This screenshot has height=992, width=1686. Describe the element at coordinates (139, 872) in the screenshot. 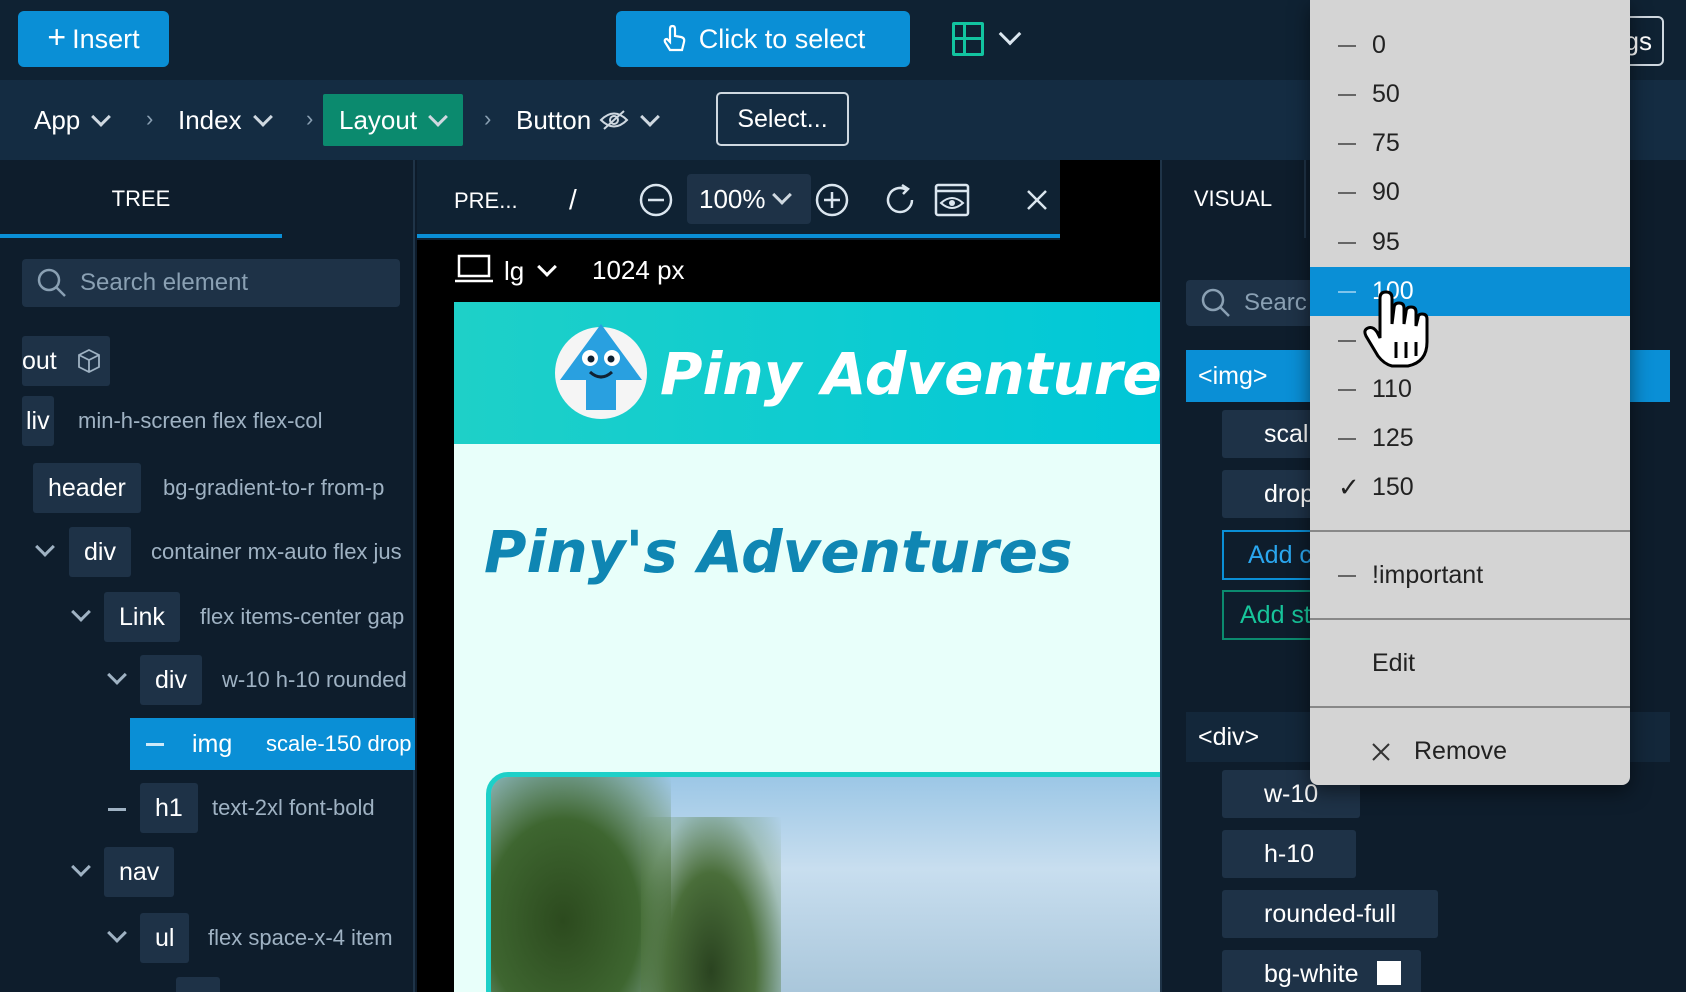

I see `tree-node-nav: nav` at that location.